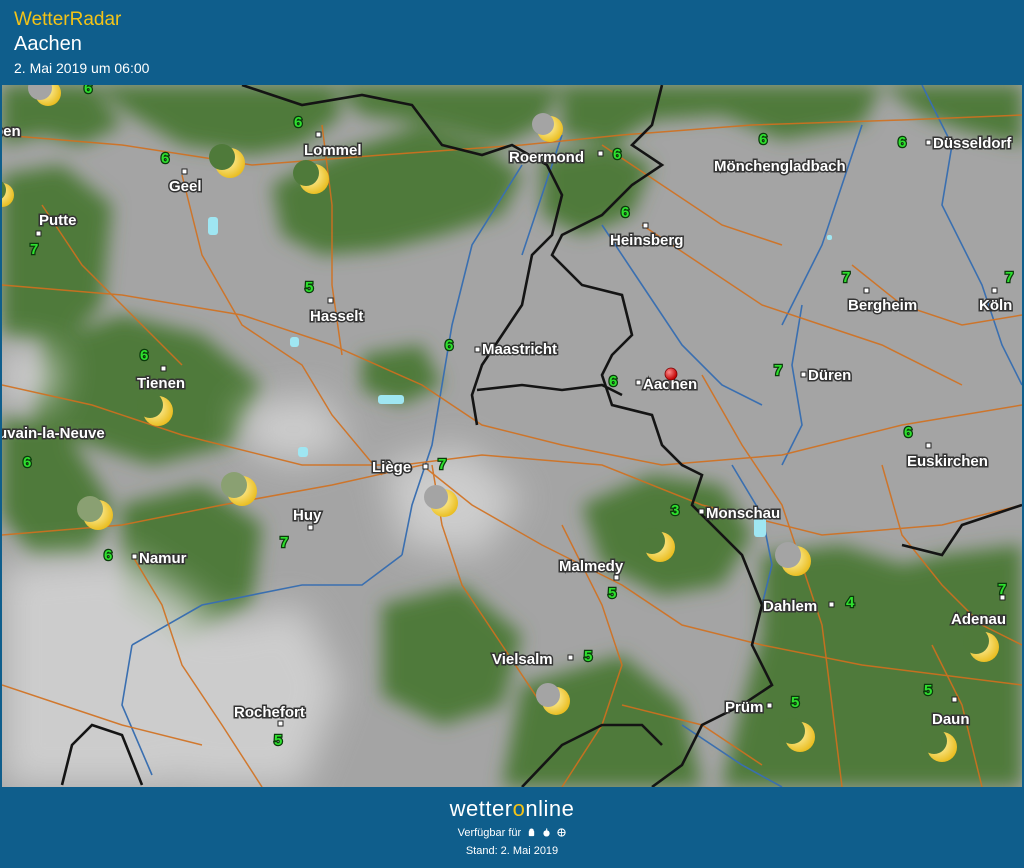  Describe the element at coordinates (591, 566) in the screenshot. I see `city-label: Malmedy` at that location.